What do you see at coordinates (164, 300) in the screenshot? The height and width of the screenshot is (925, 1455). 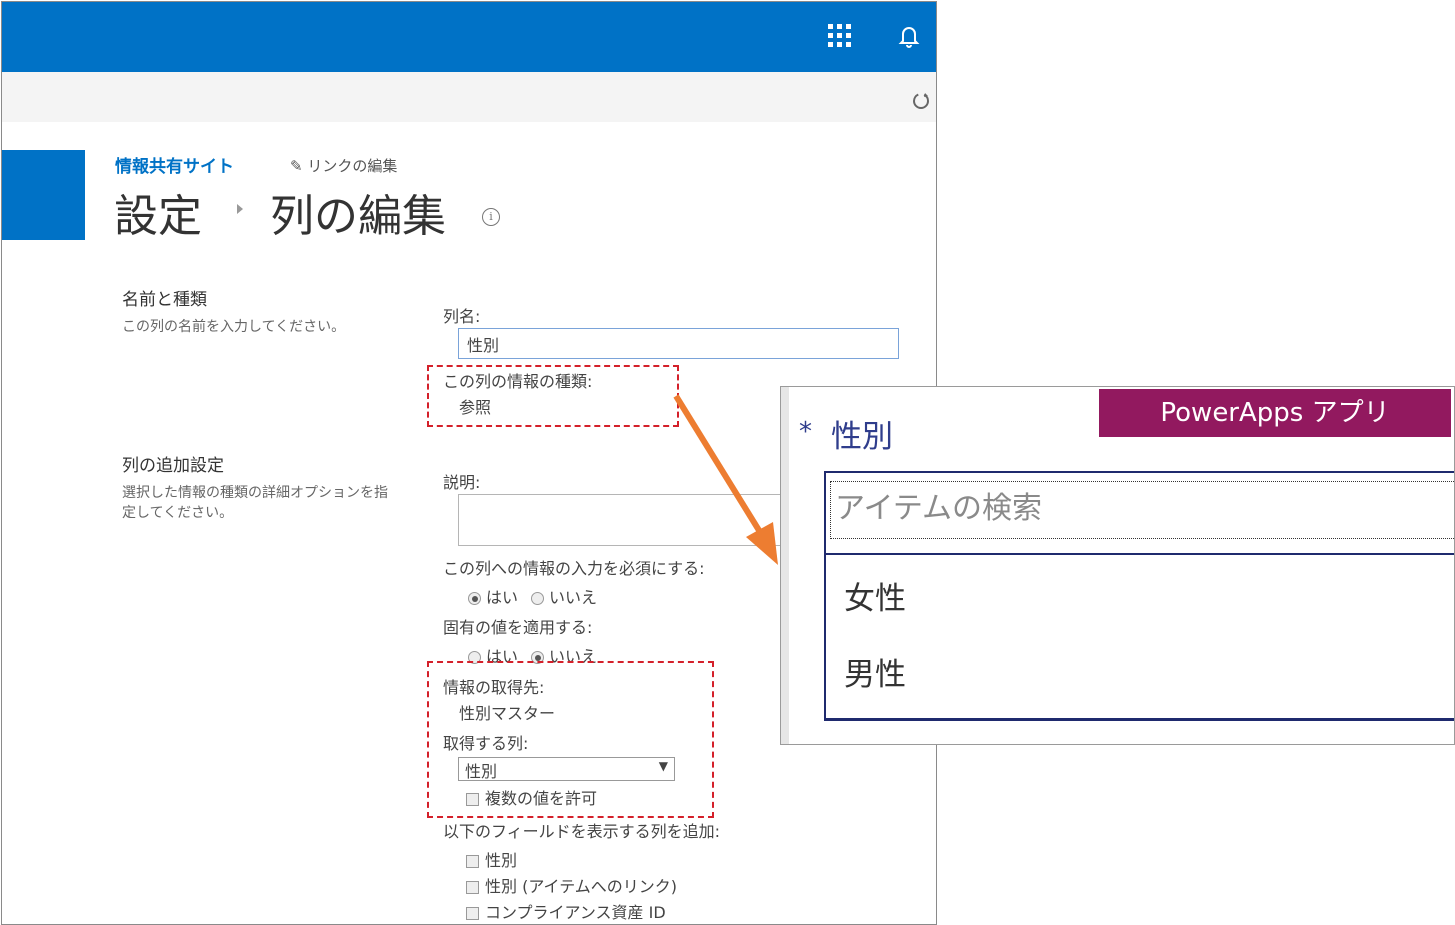 I see `section-name-type-title: 名前と種類` at bounding box center [164, 300].